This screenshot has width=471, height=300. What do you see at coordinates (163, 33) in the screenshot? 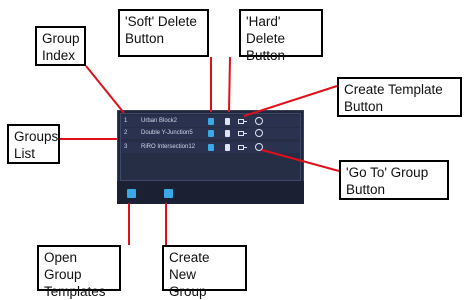
I see `callout-soft-delete: 'Soft' Delete Button` at bounding box center [163, 33].